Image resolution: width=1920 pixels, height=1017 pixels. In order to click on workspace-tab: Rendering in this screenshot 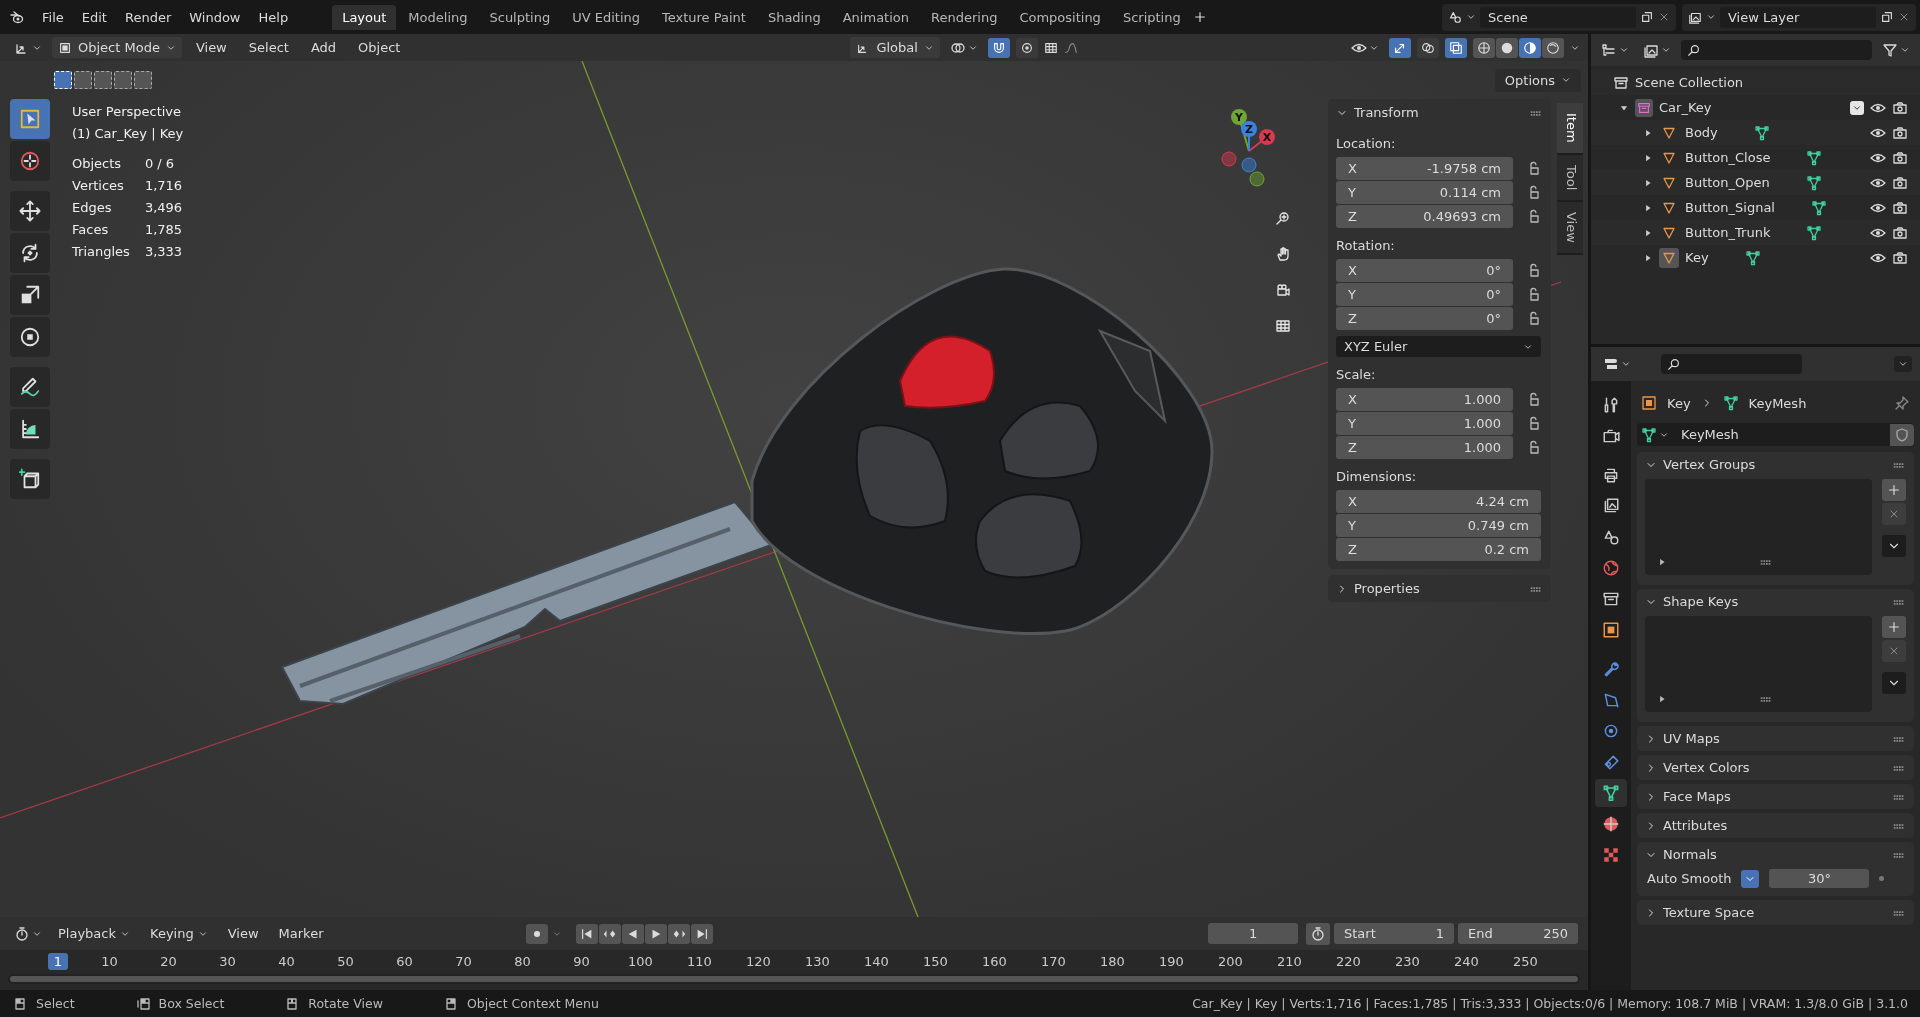, I will do `click(964, 17)`.